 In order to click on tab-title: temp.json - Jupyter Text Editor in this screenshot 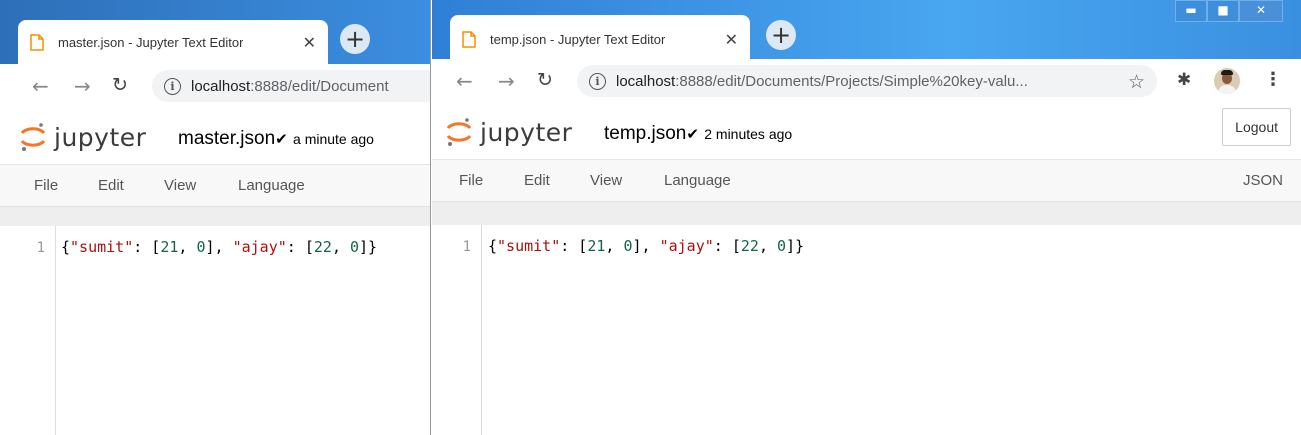, I will do `click(578, 39)`.